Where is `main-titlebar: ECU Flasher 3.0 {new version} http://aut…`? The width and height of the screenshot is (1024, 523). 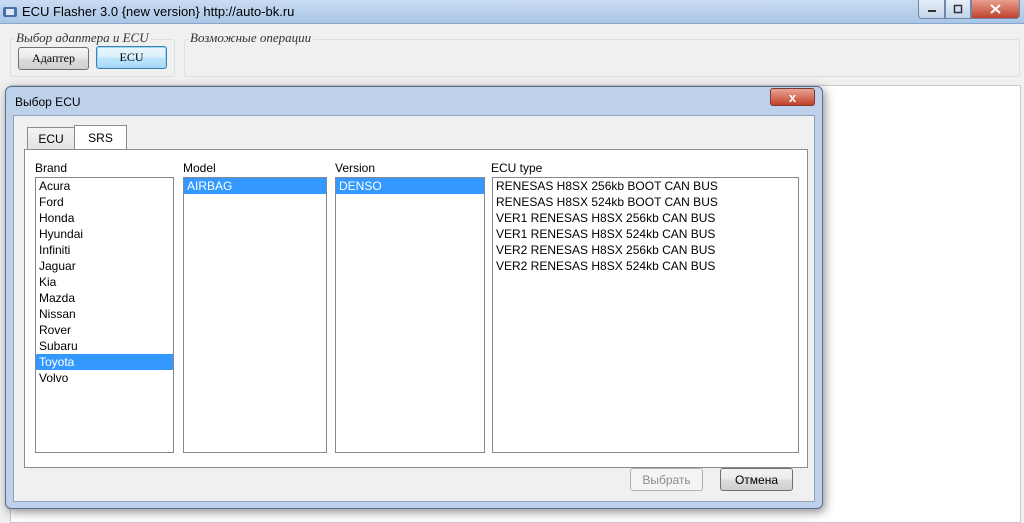 main-titlebar: ECU Flasher 3.0 {new version} http://aut… is located at coordinates (512, 12).